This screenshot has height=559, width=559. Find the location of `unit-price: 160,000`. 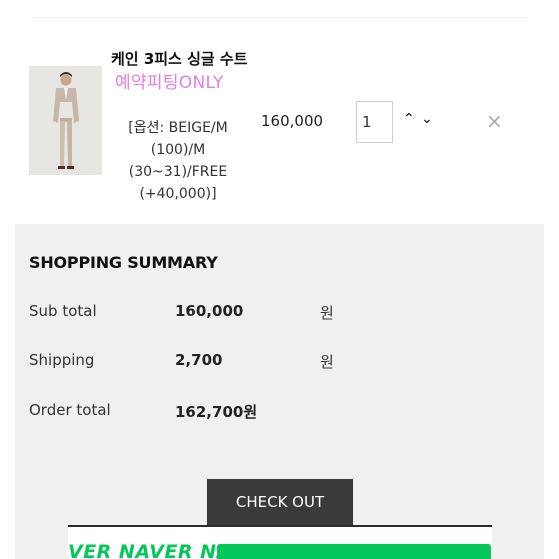

unit-price: 160,000 is located at coordinates (292, 121).